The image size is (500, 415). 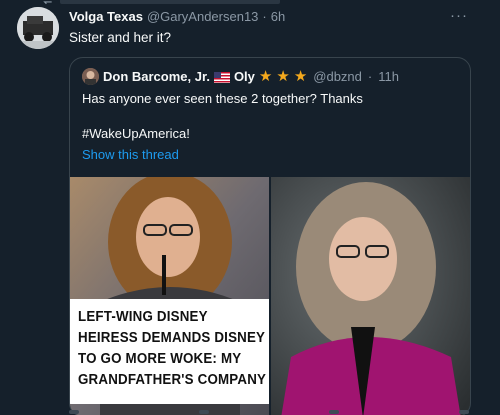 I want to click on retweet-action-icon, so click(x=204, y=412).